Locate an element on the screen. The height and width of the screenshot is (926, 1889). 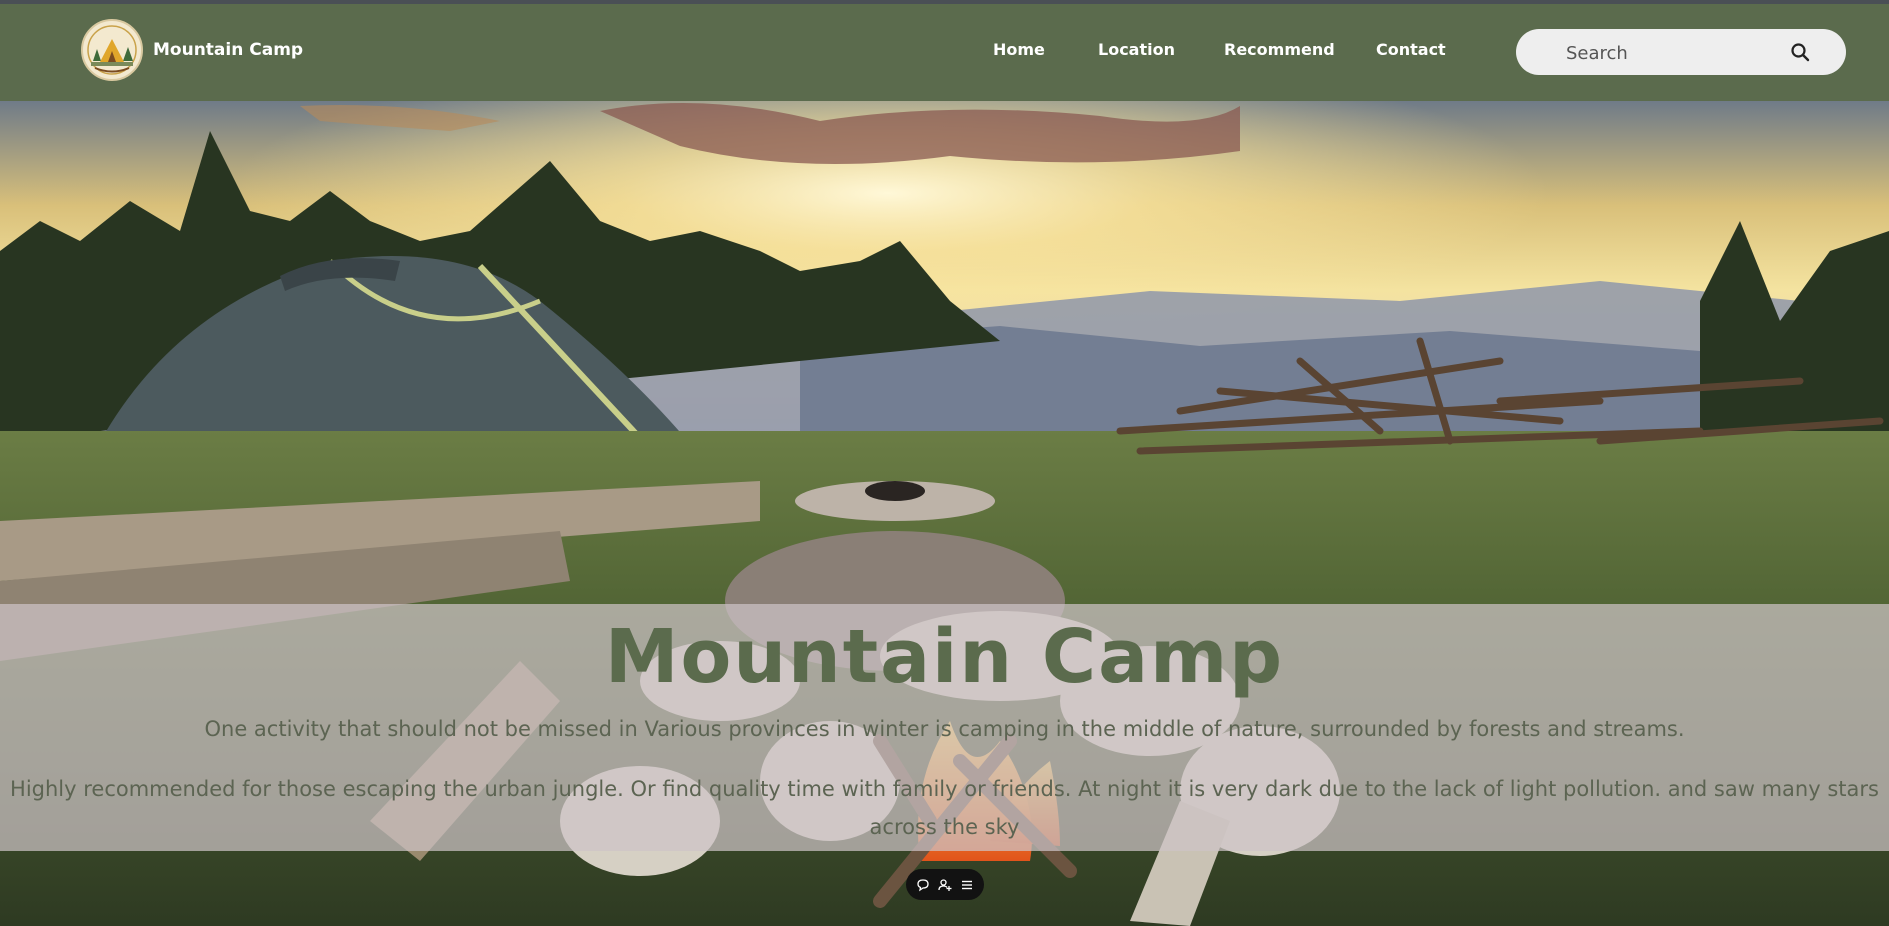
search-box is located at coordinates (1681, 52).